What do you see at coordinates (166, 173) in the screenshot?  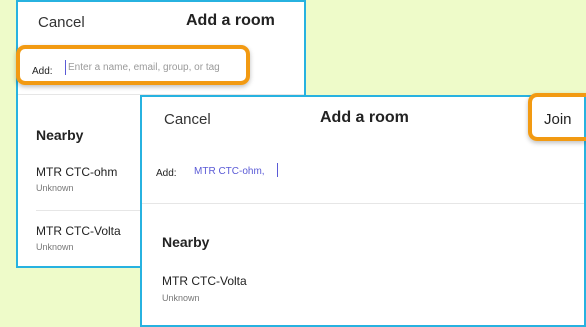 I see `add-label: Add:` at bounding box center [166, 173].